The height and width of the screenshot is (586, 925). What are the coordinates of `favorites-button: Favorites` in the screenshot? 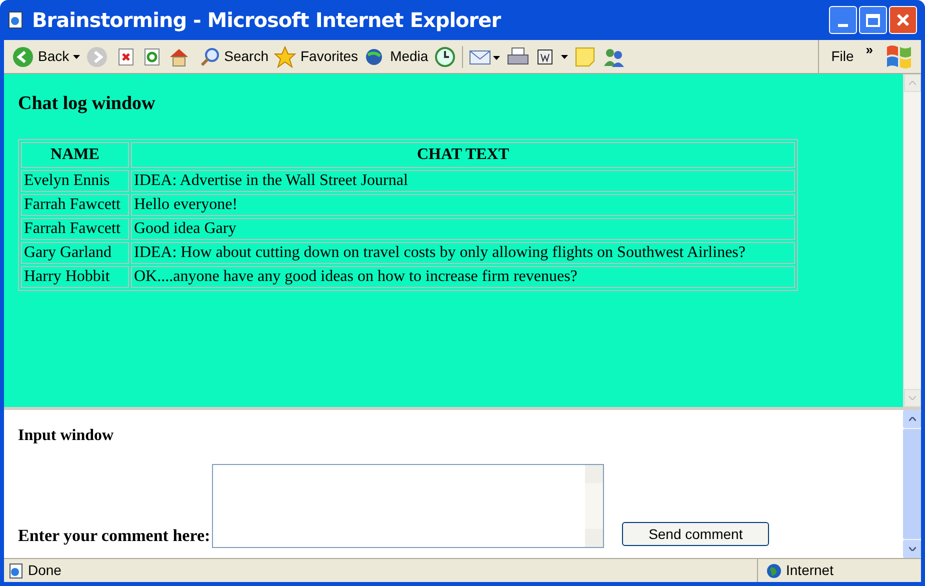 It's located at (316, 57).